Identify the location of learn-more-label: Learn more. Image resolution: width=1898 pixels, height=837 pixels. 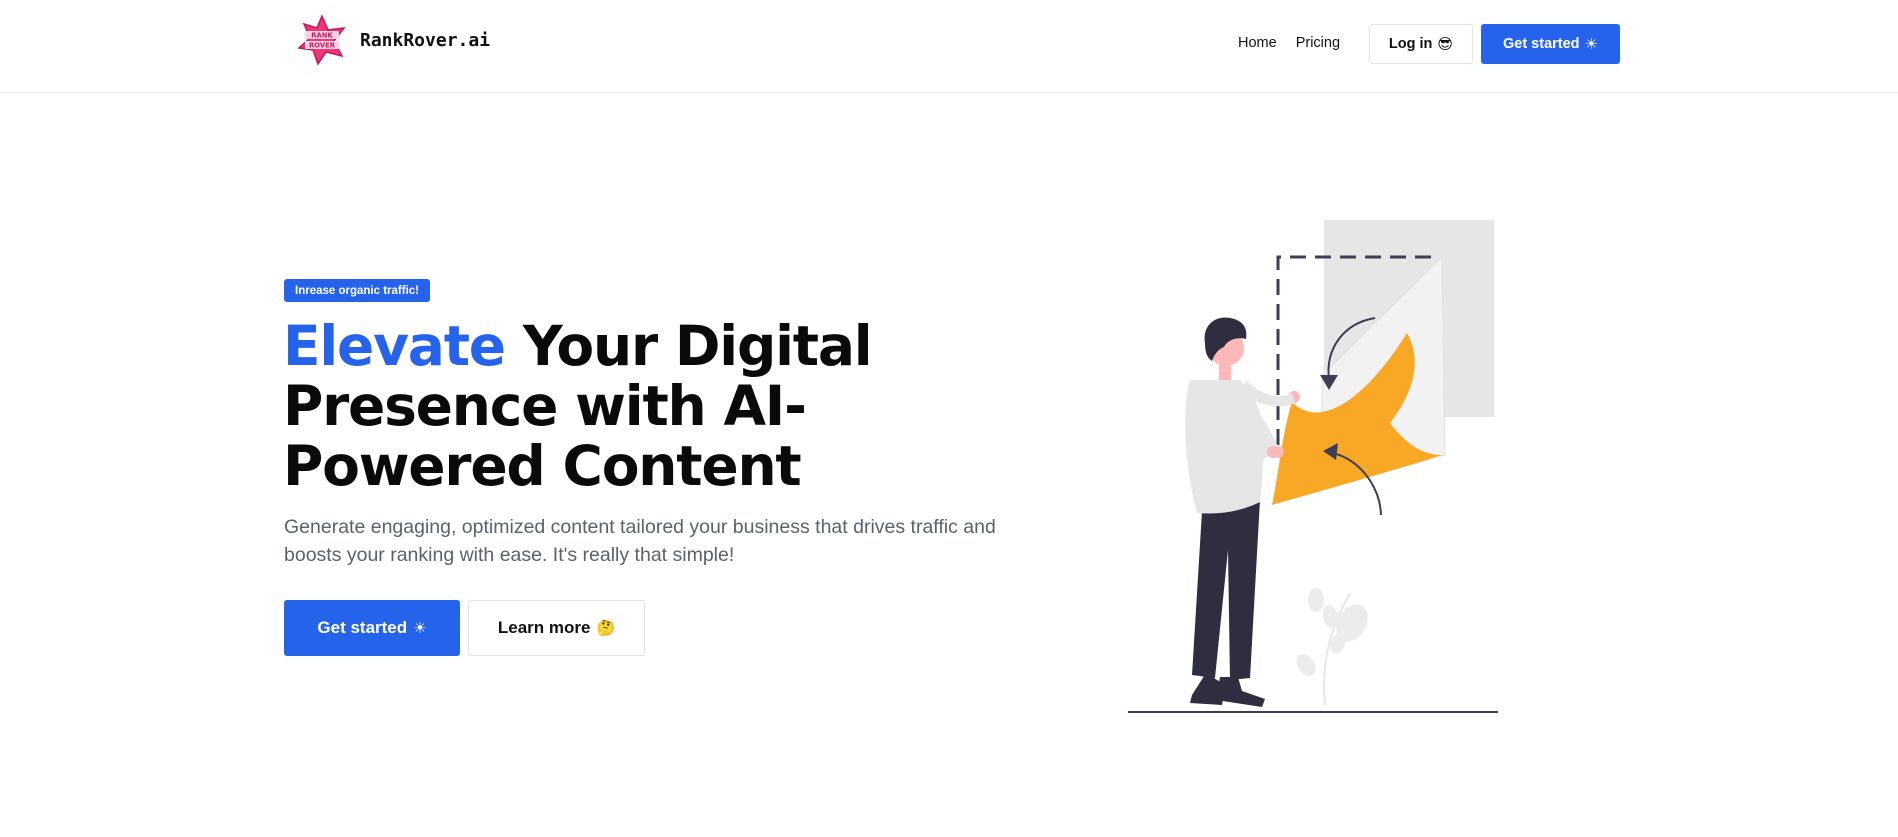
(544, 627).